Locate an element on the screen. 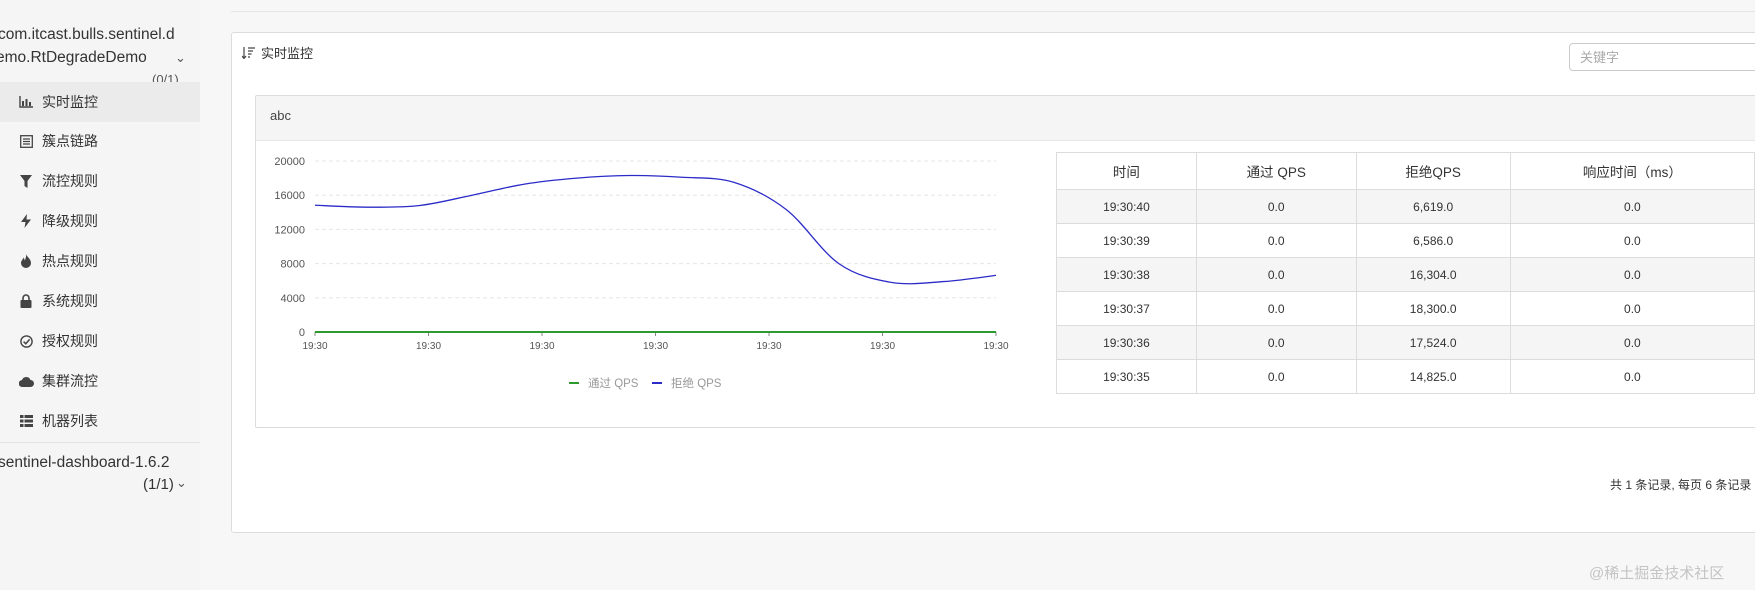  series-line-block-qps is located at coordinates (655, 229).